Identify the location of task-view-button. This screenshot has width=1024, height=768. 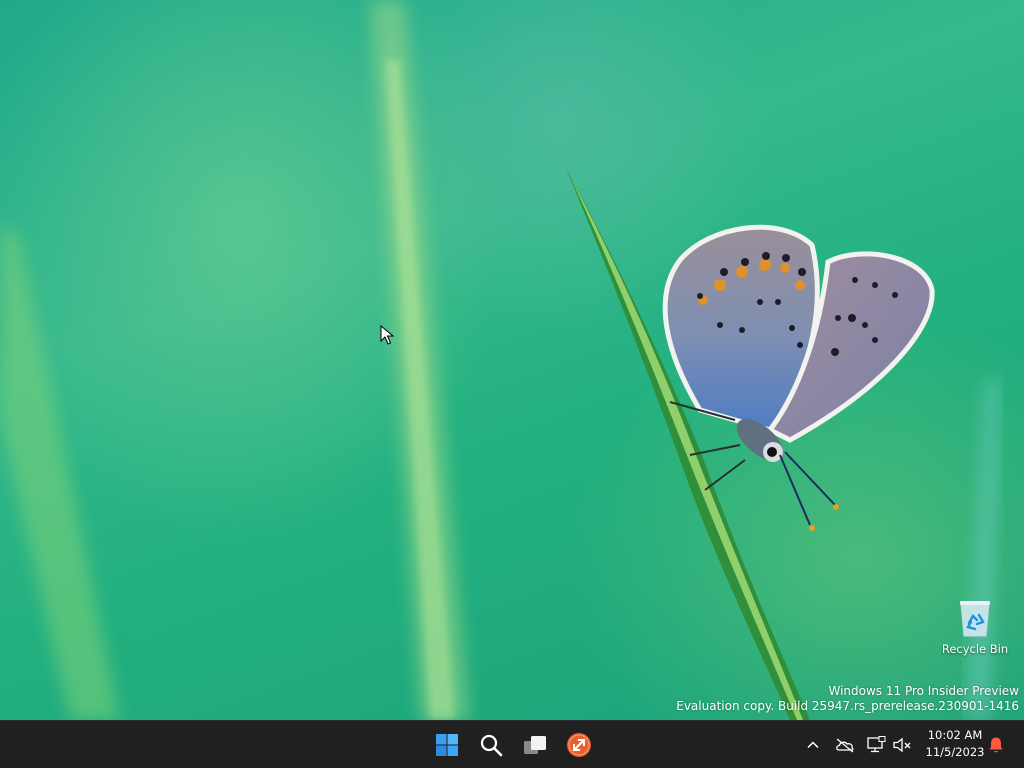
(535, 745).